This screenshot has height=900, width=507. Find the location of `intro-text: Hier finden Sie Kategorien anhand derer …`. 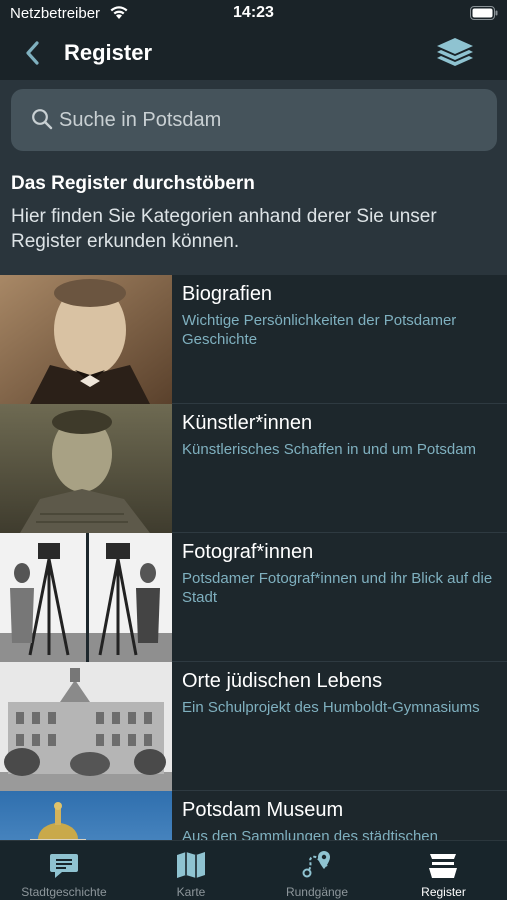

intro-text: Hier finden Sie Kategorien anhand derer … is located at coordinates (224, 229).